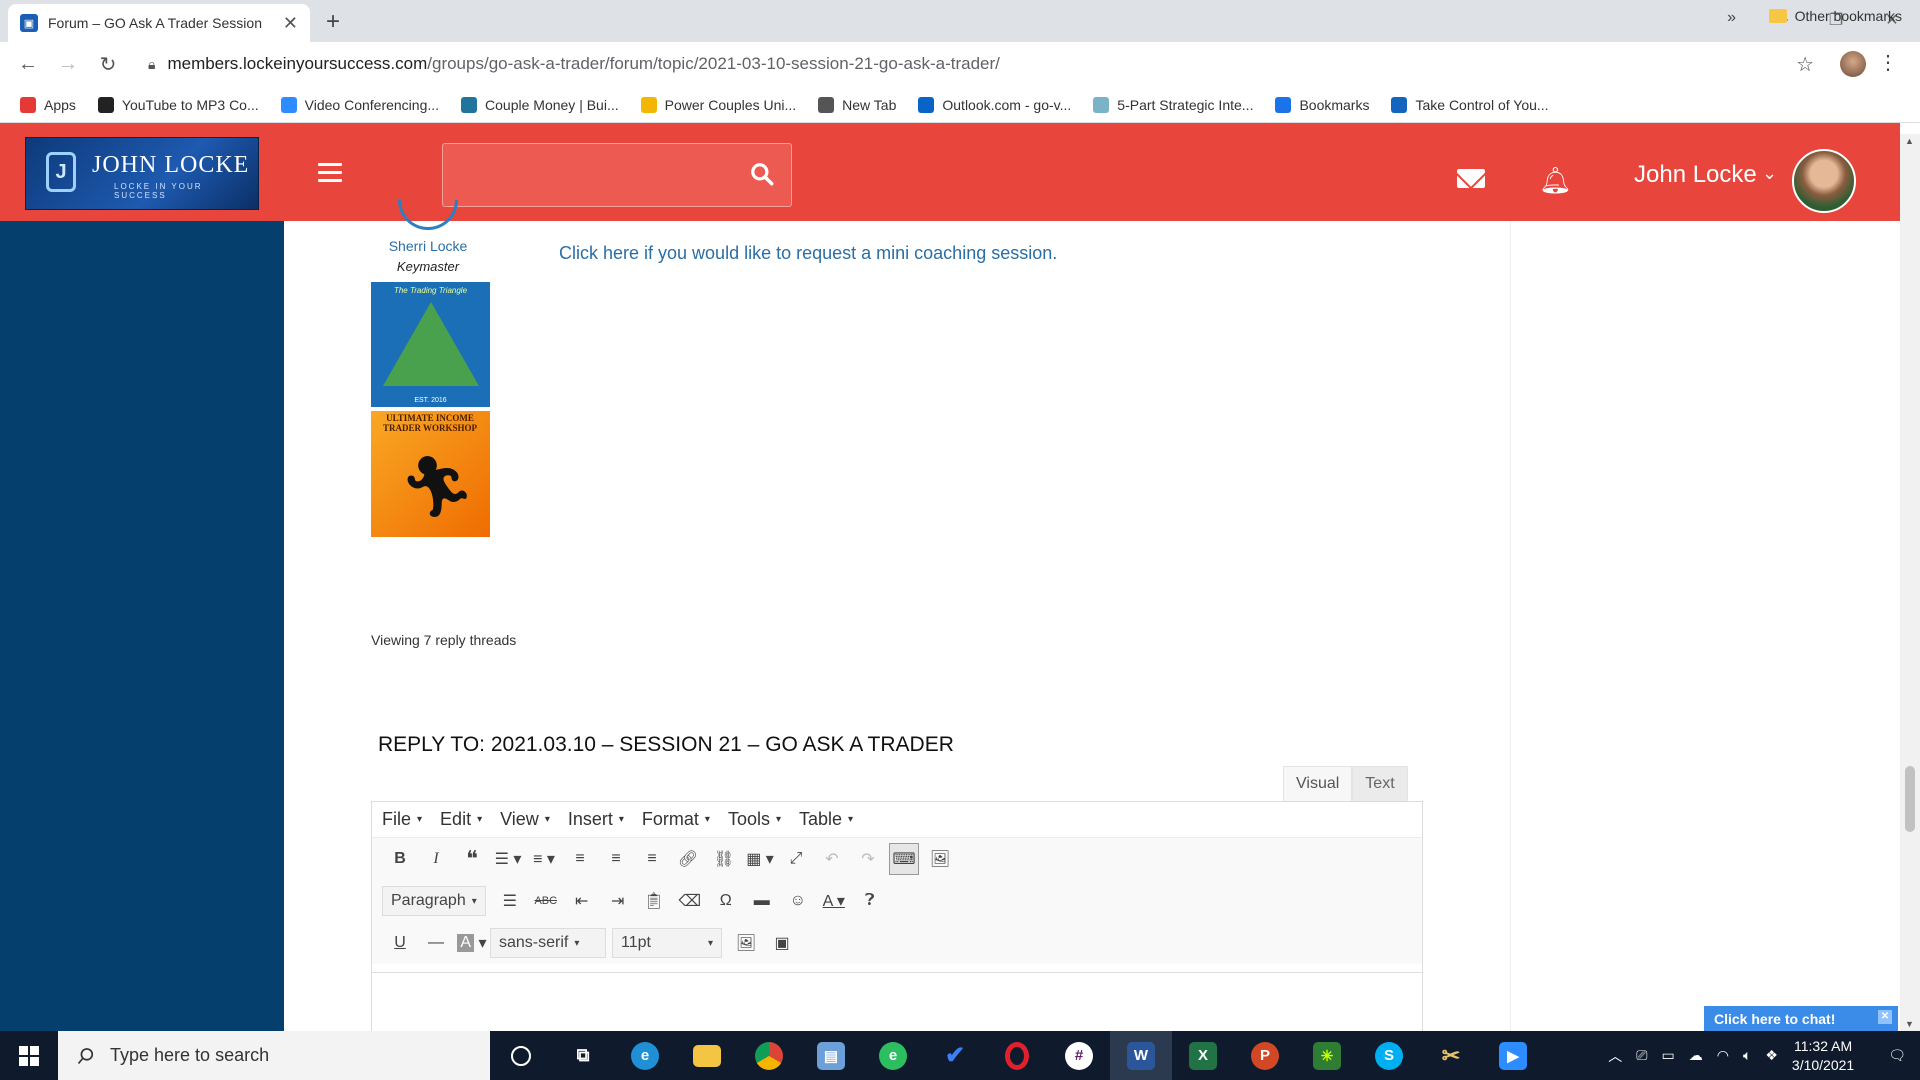  Describe the element at coordinates (1885, 1017) in the screenshot. I see `chat-close-icon: ✕` at that location.